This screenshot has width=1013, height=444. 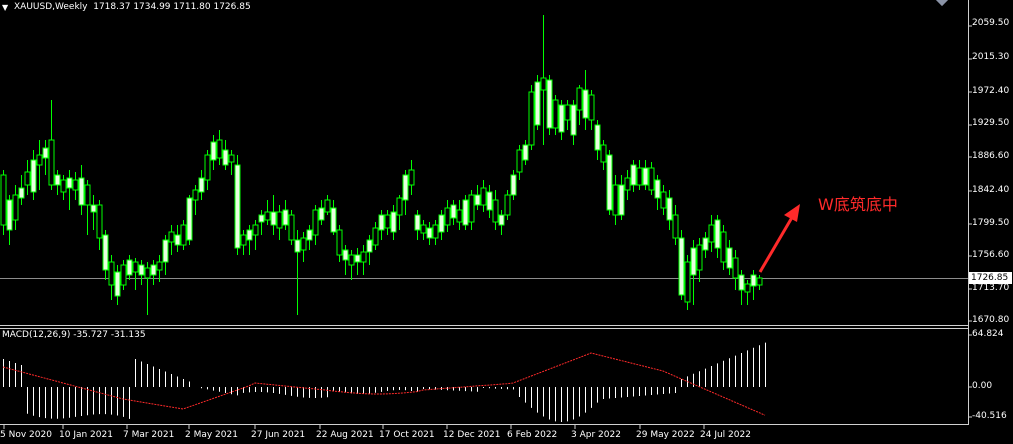 What do you see at coordinates (384, 382) in the screenshot?
I see `macd-histogram` at bounding box center [384, 382].